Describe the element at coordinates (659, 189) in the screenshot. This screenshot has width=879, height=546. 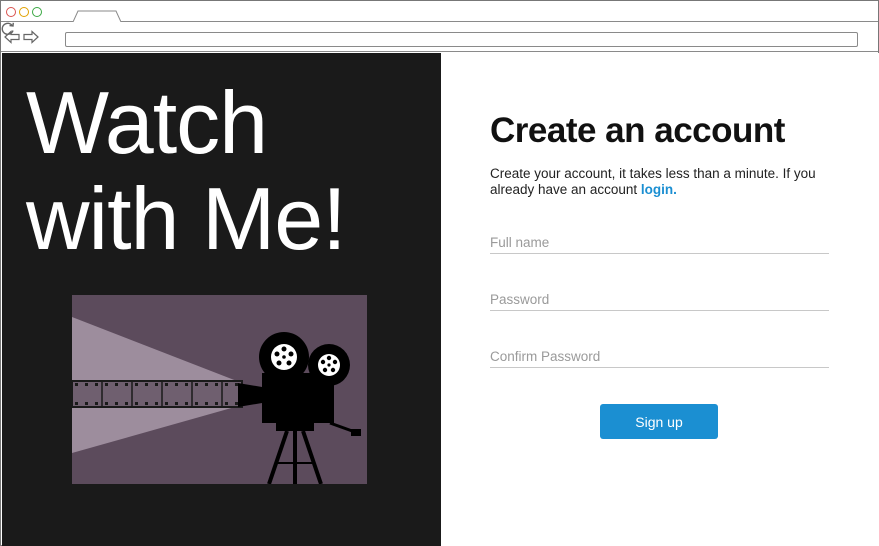
I see `login-link: login.` at that location.